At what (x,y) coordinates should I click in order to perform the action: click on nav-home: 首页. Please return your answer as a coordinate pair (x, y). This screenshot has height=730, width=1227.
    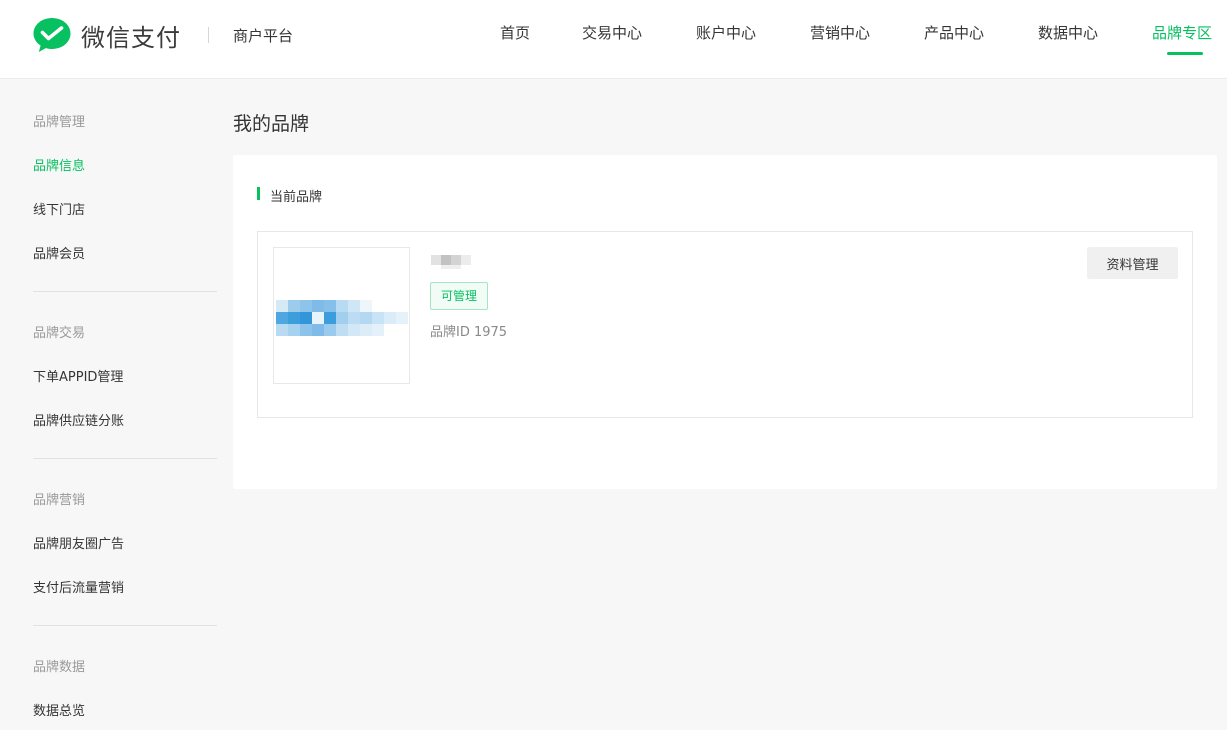
    Looking at the image, I should click on (515, 32).